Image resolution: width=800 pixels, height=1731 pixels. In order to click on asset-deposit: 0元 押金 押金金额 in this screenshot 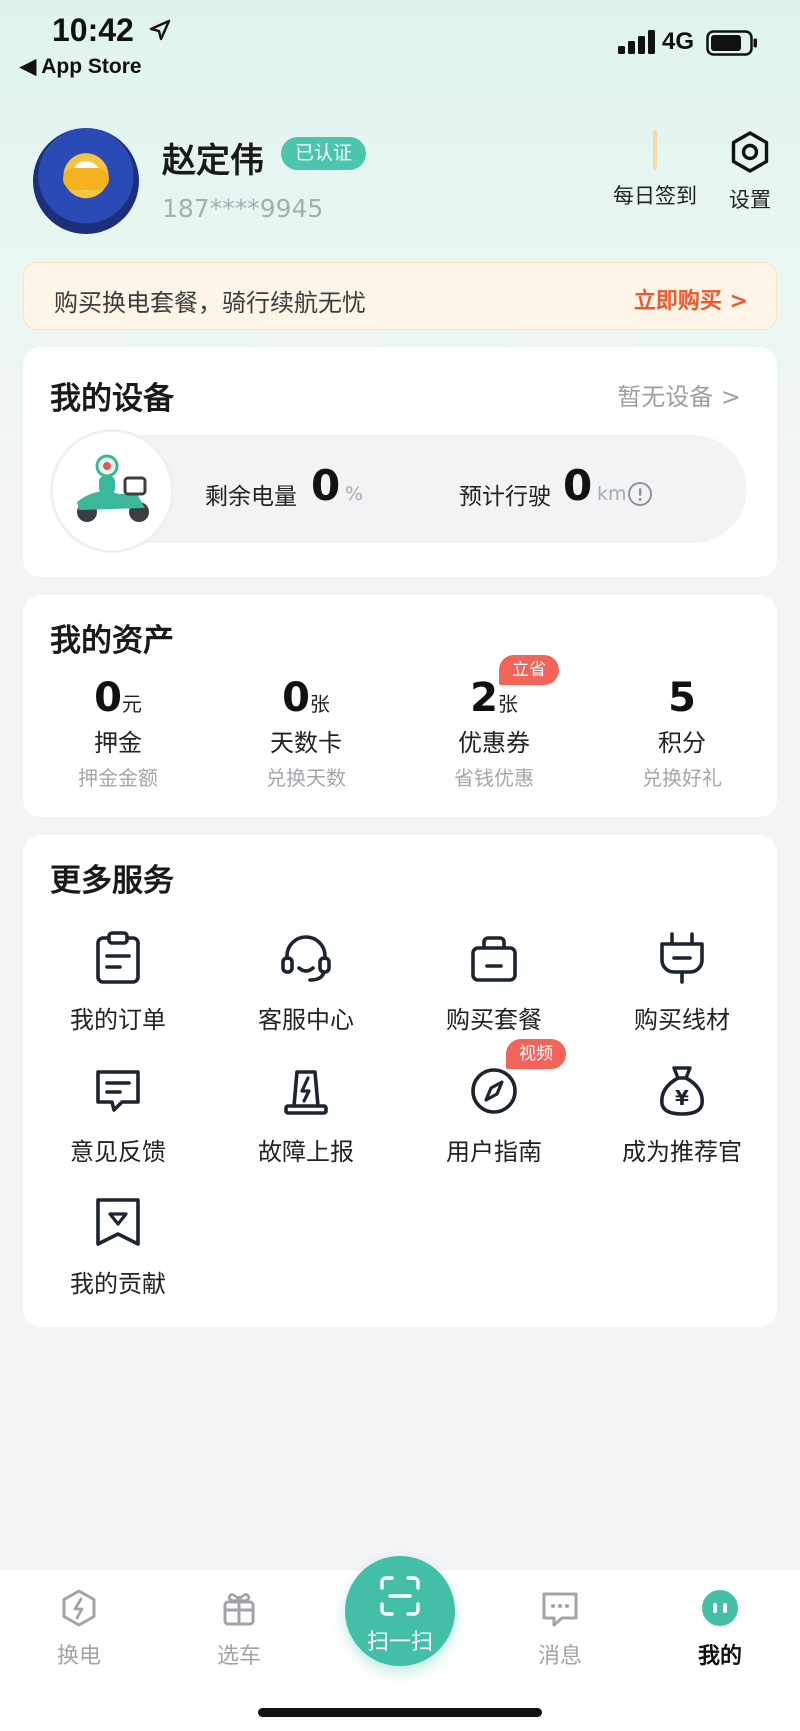, I will do `click(118, 733)`.